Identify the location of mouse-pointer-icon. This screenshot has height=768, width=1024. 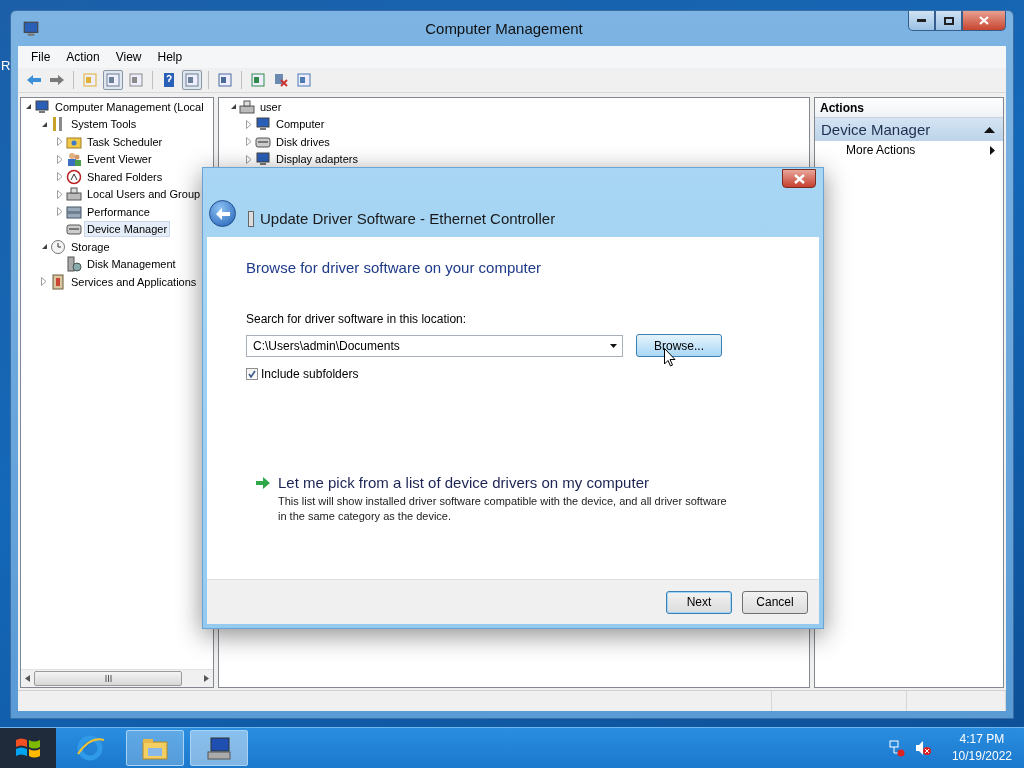
(670, 357).